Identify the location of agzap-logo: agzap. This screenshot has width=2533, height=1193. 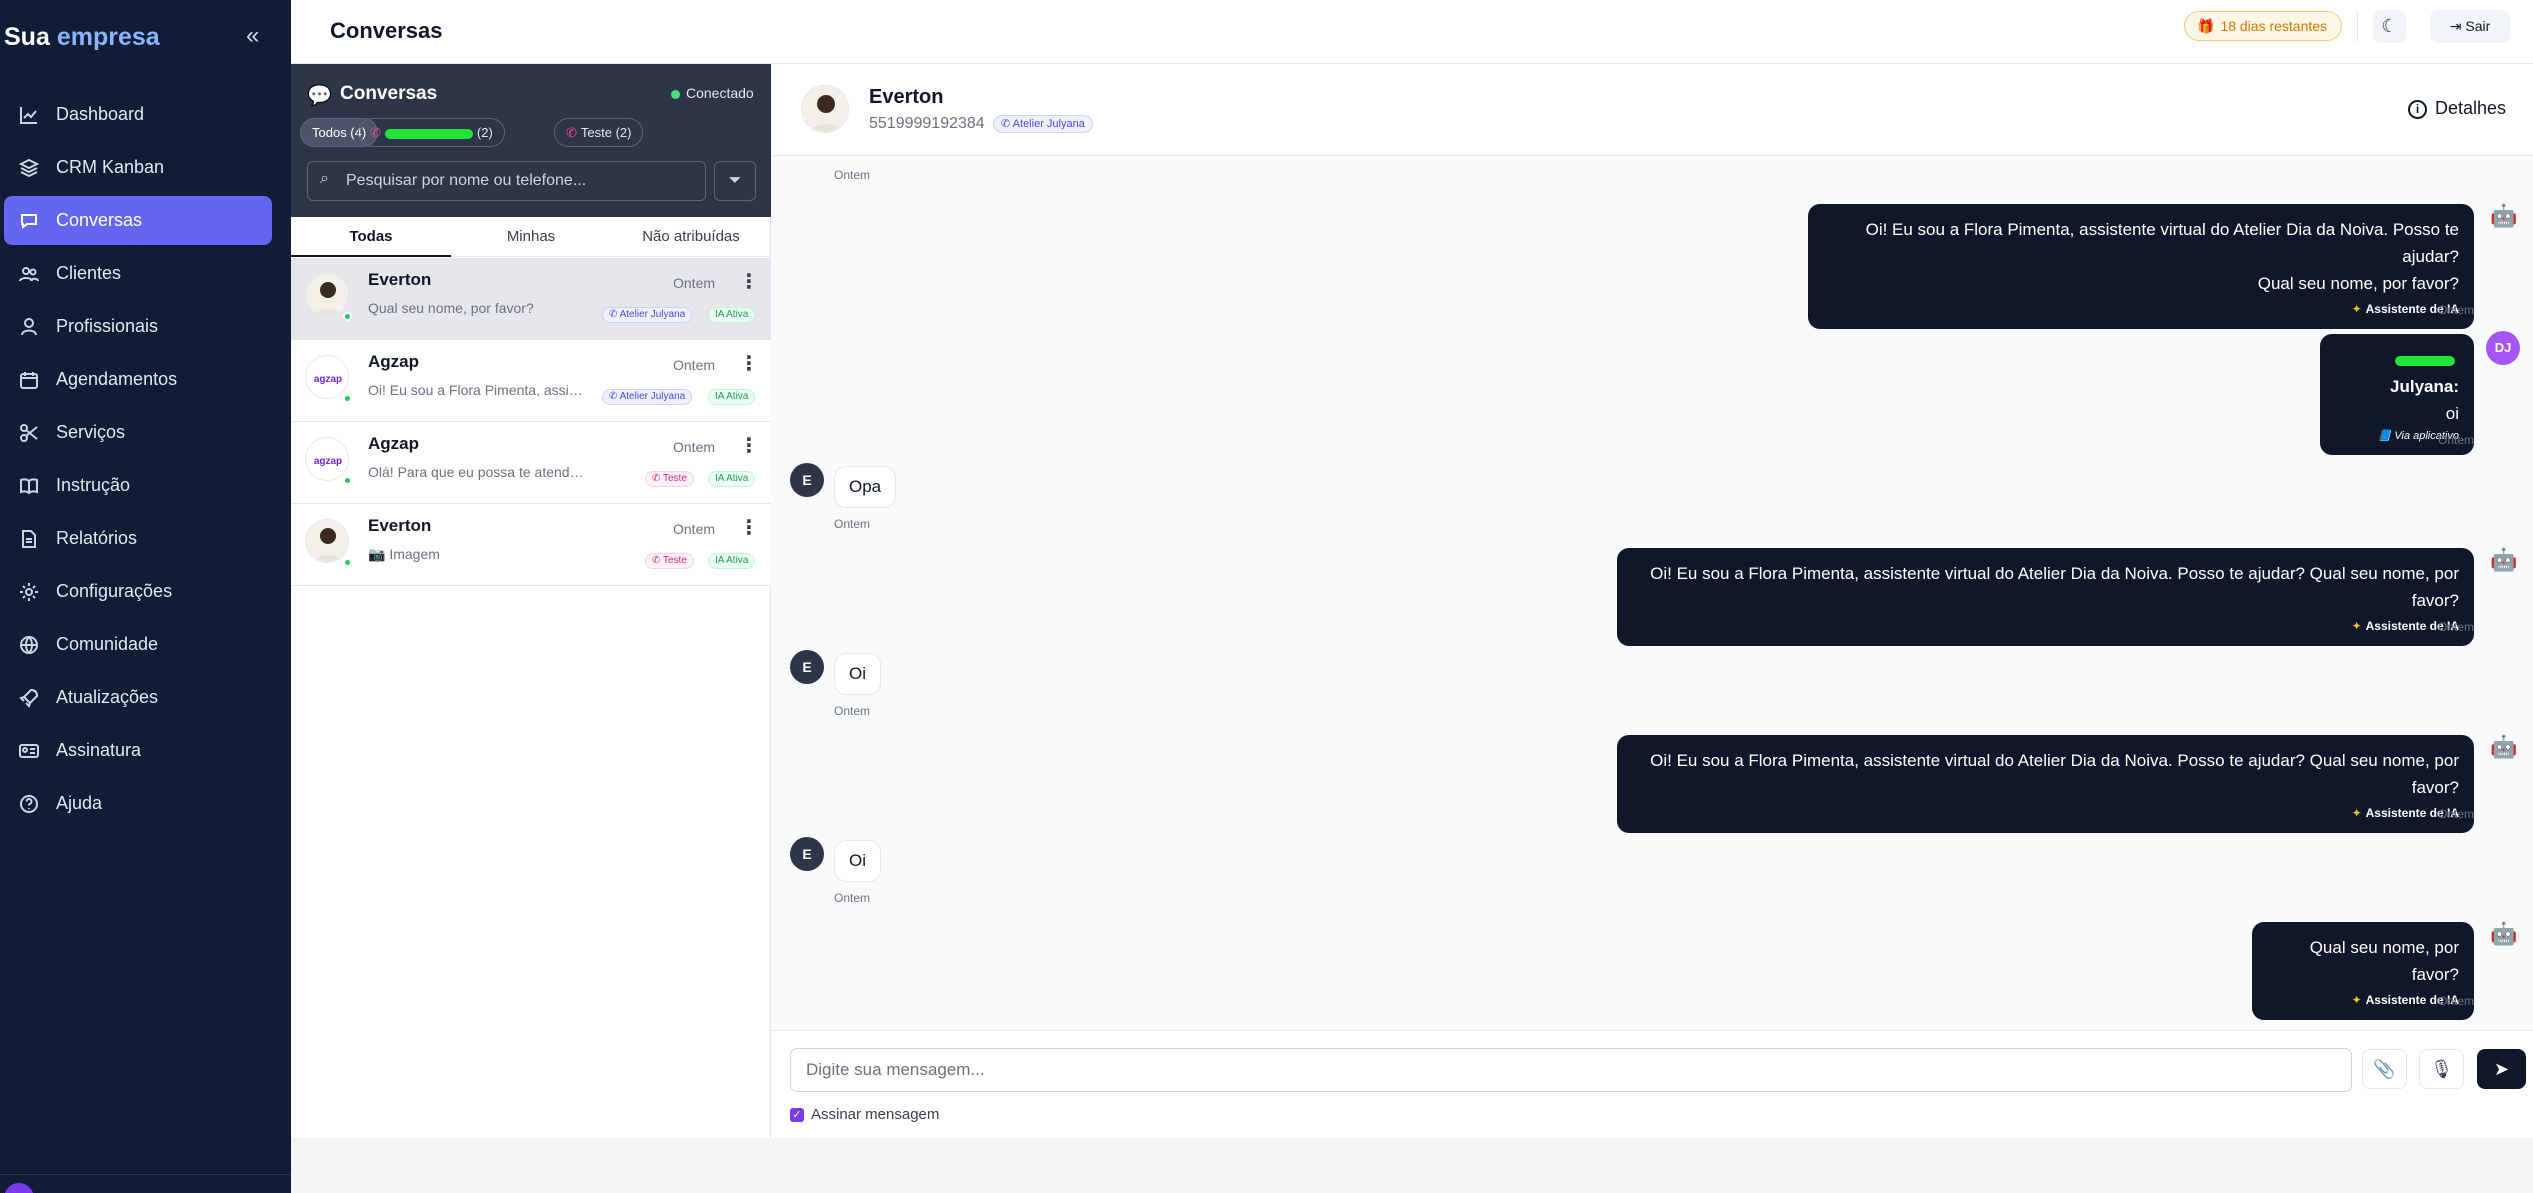
(327, 377).